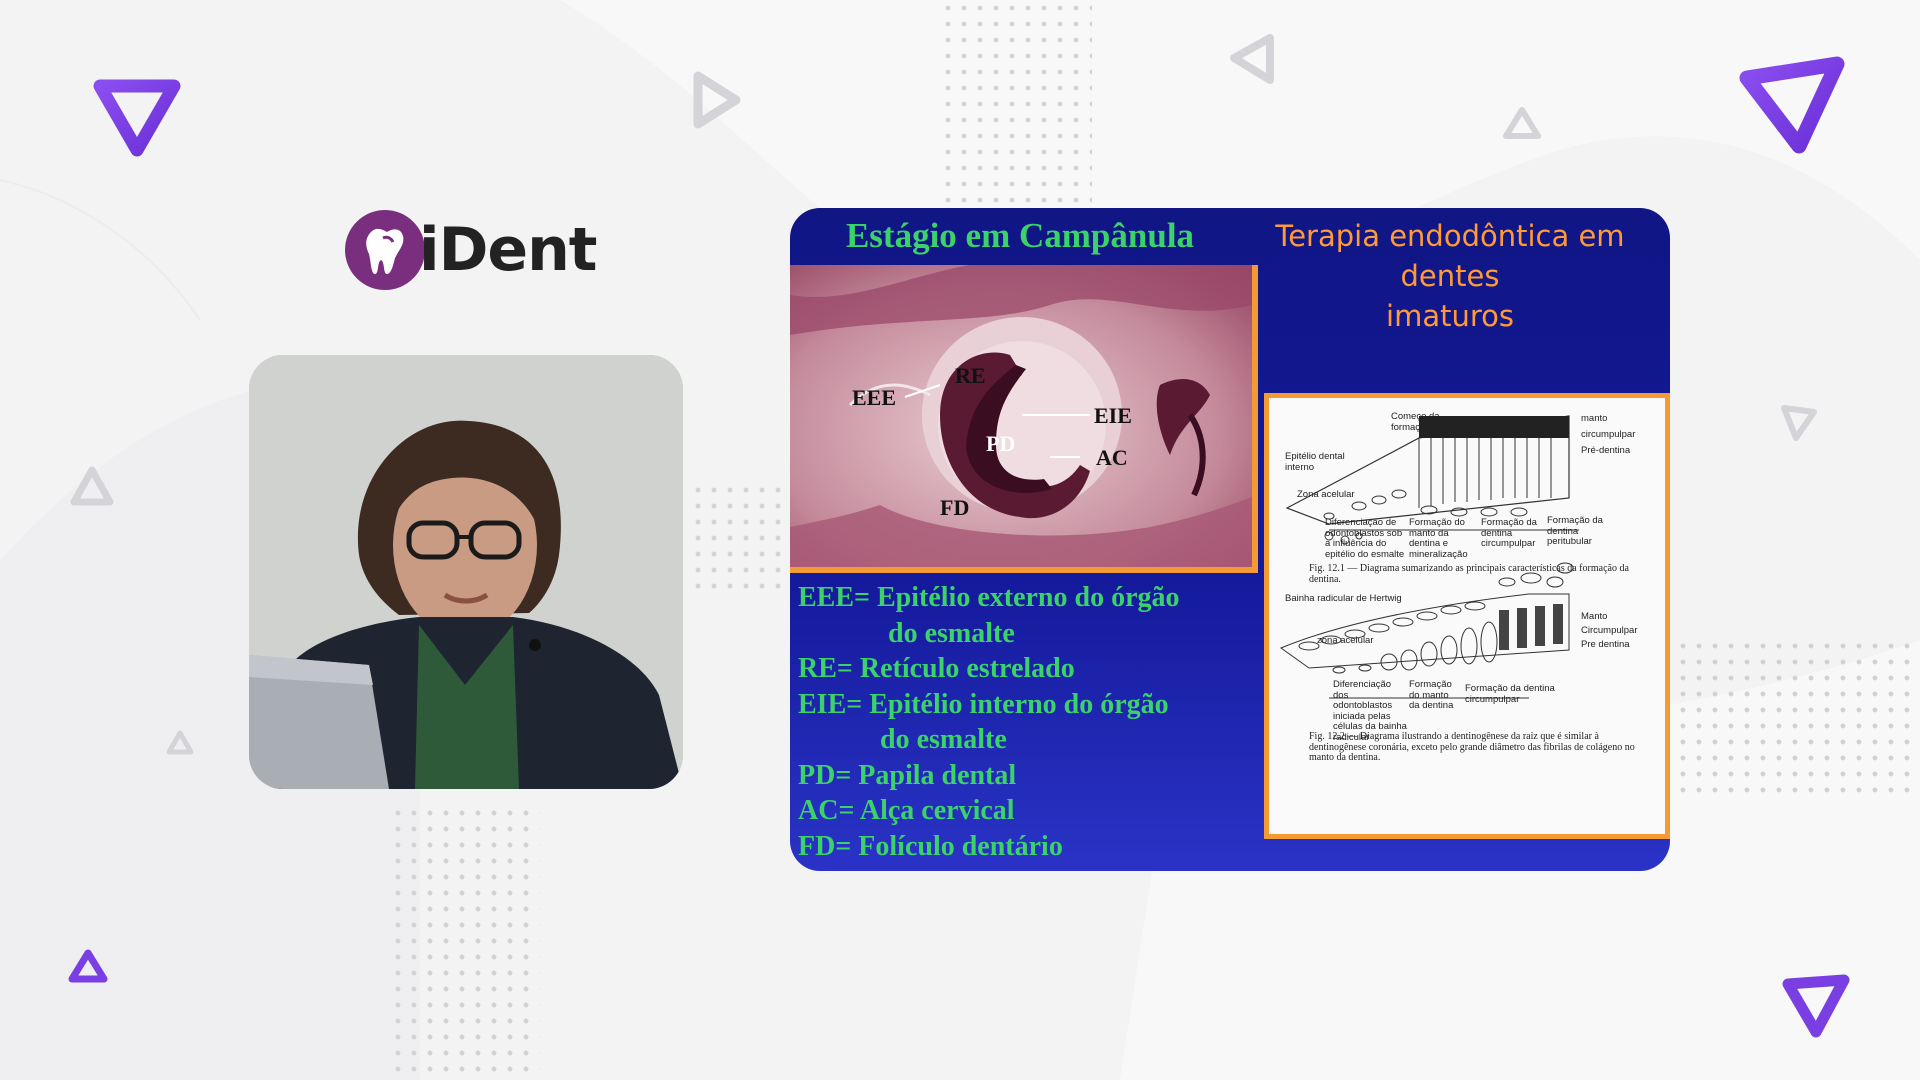  What do you see at coordinates (1021, 416) in the screenshot?
I see `micrograph-drawing` at bounding box center [1021, 416].